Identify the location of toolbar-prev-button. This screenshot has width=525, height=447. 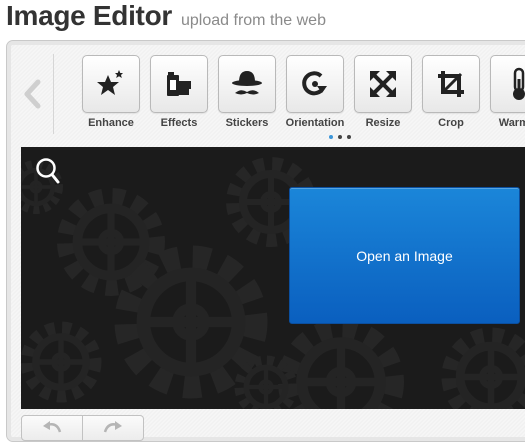
(33, 94).